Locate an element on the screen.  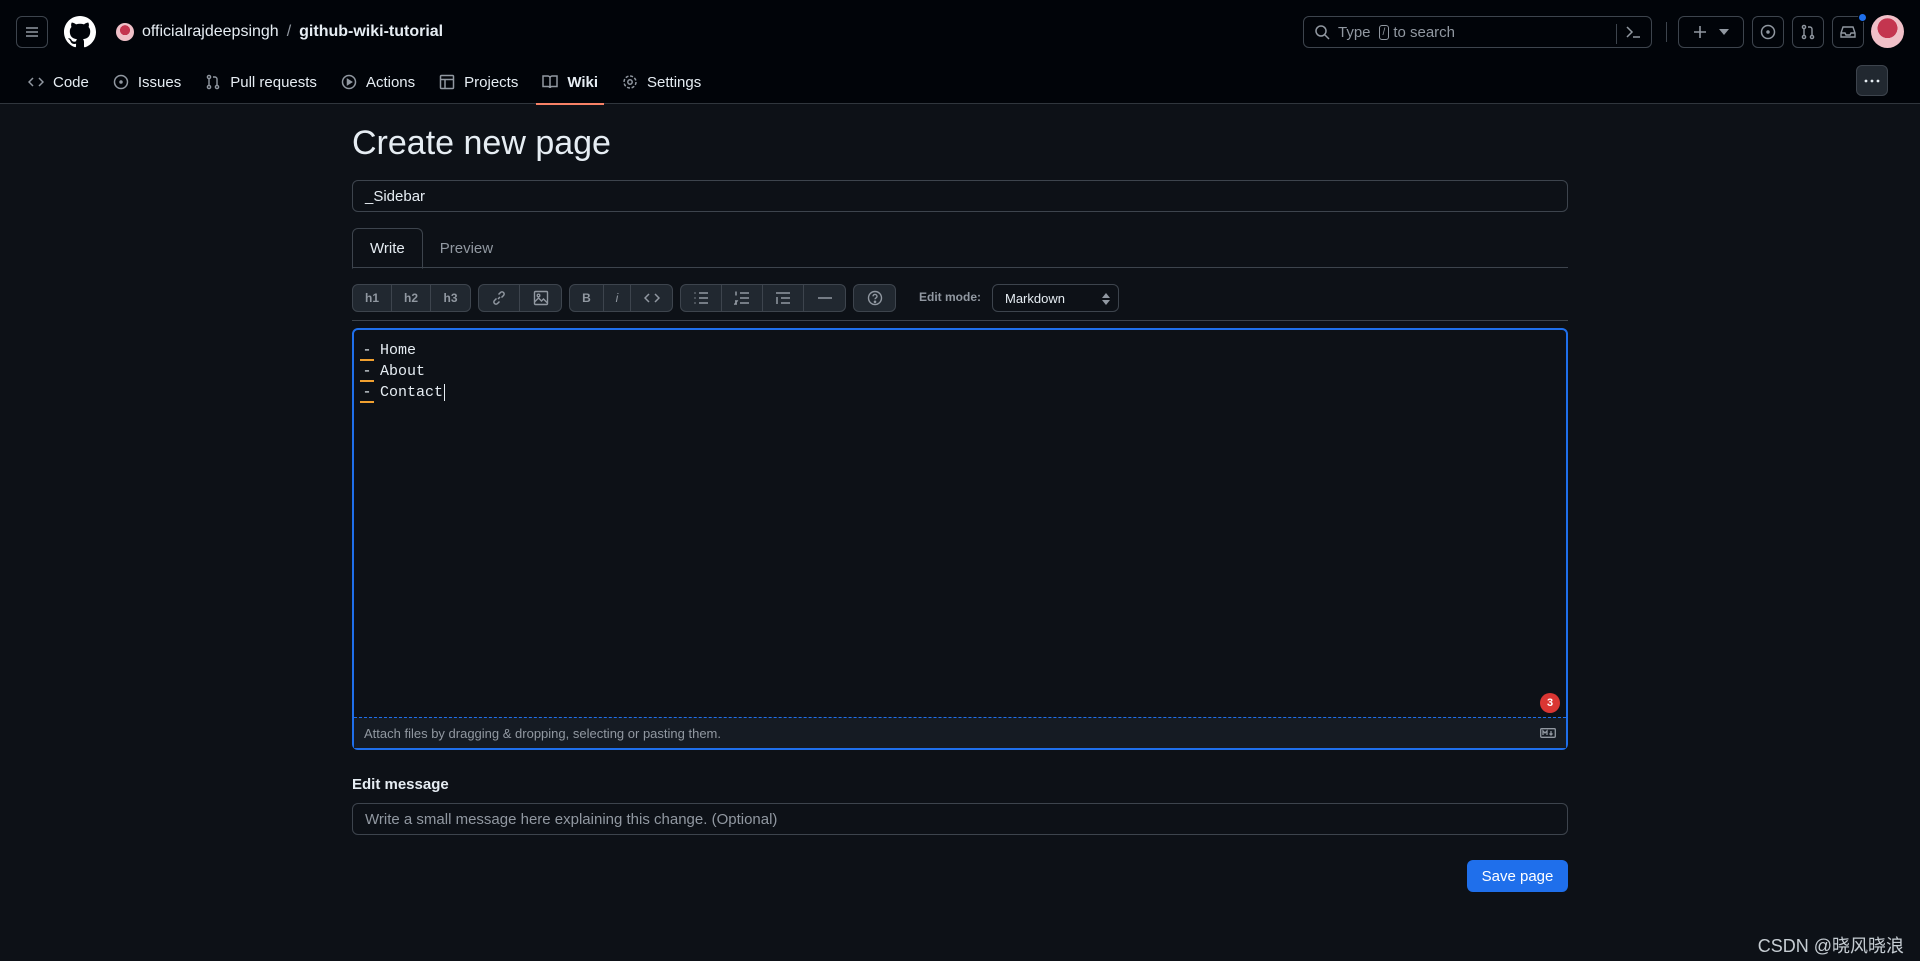
divider is located at coordinates (1666, 32).